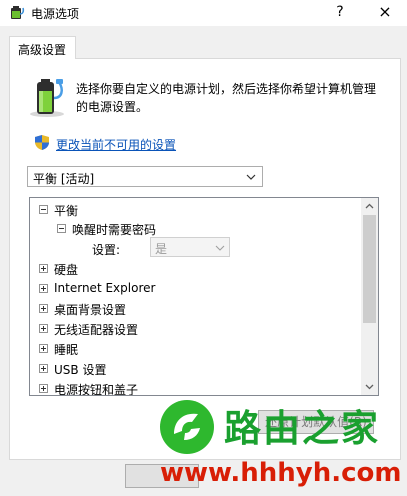 This screenshot has width=407, height=496. I want to click on window-title: 电源选项, so click(55, 14).